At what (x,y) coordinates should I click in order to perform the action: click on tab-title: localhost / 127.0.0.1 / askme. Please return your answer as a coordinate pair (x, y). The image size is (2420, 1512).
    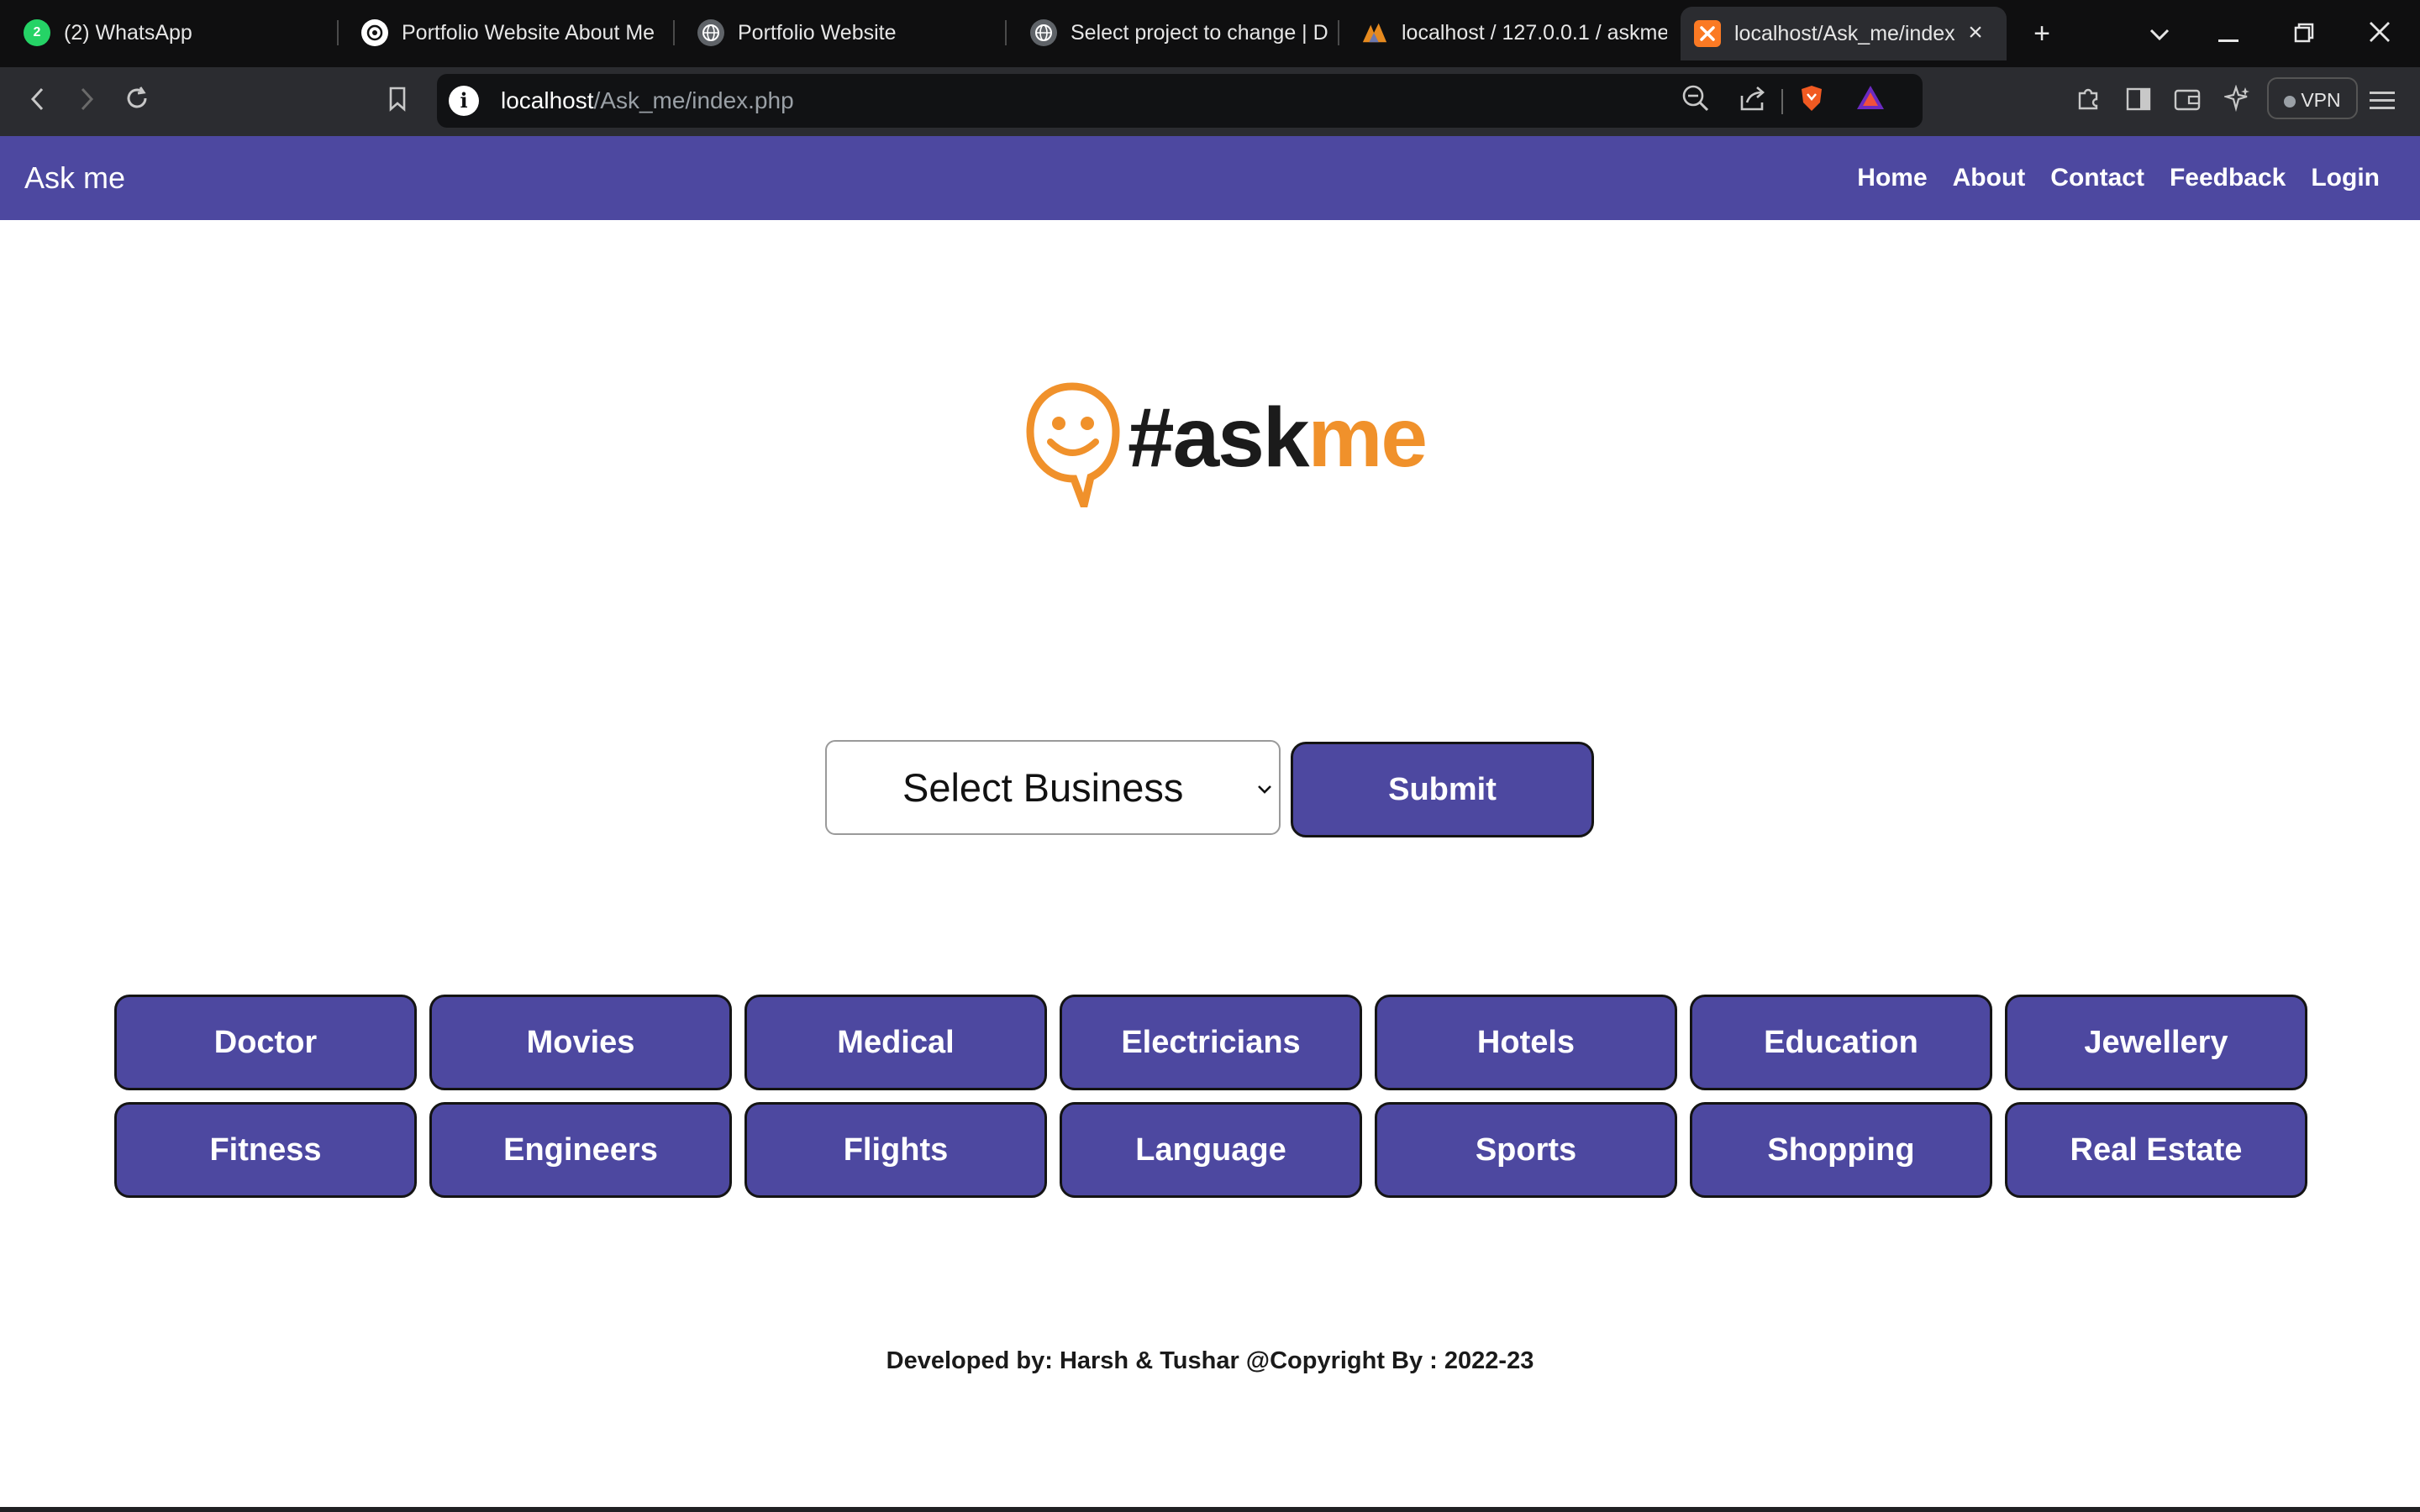
    Looking at the image, I should click on (1534, 32).